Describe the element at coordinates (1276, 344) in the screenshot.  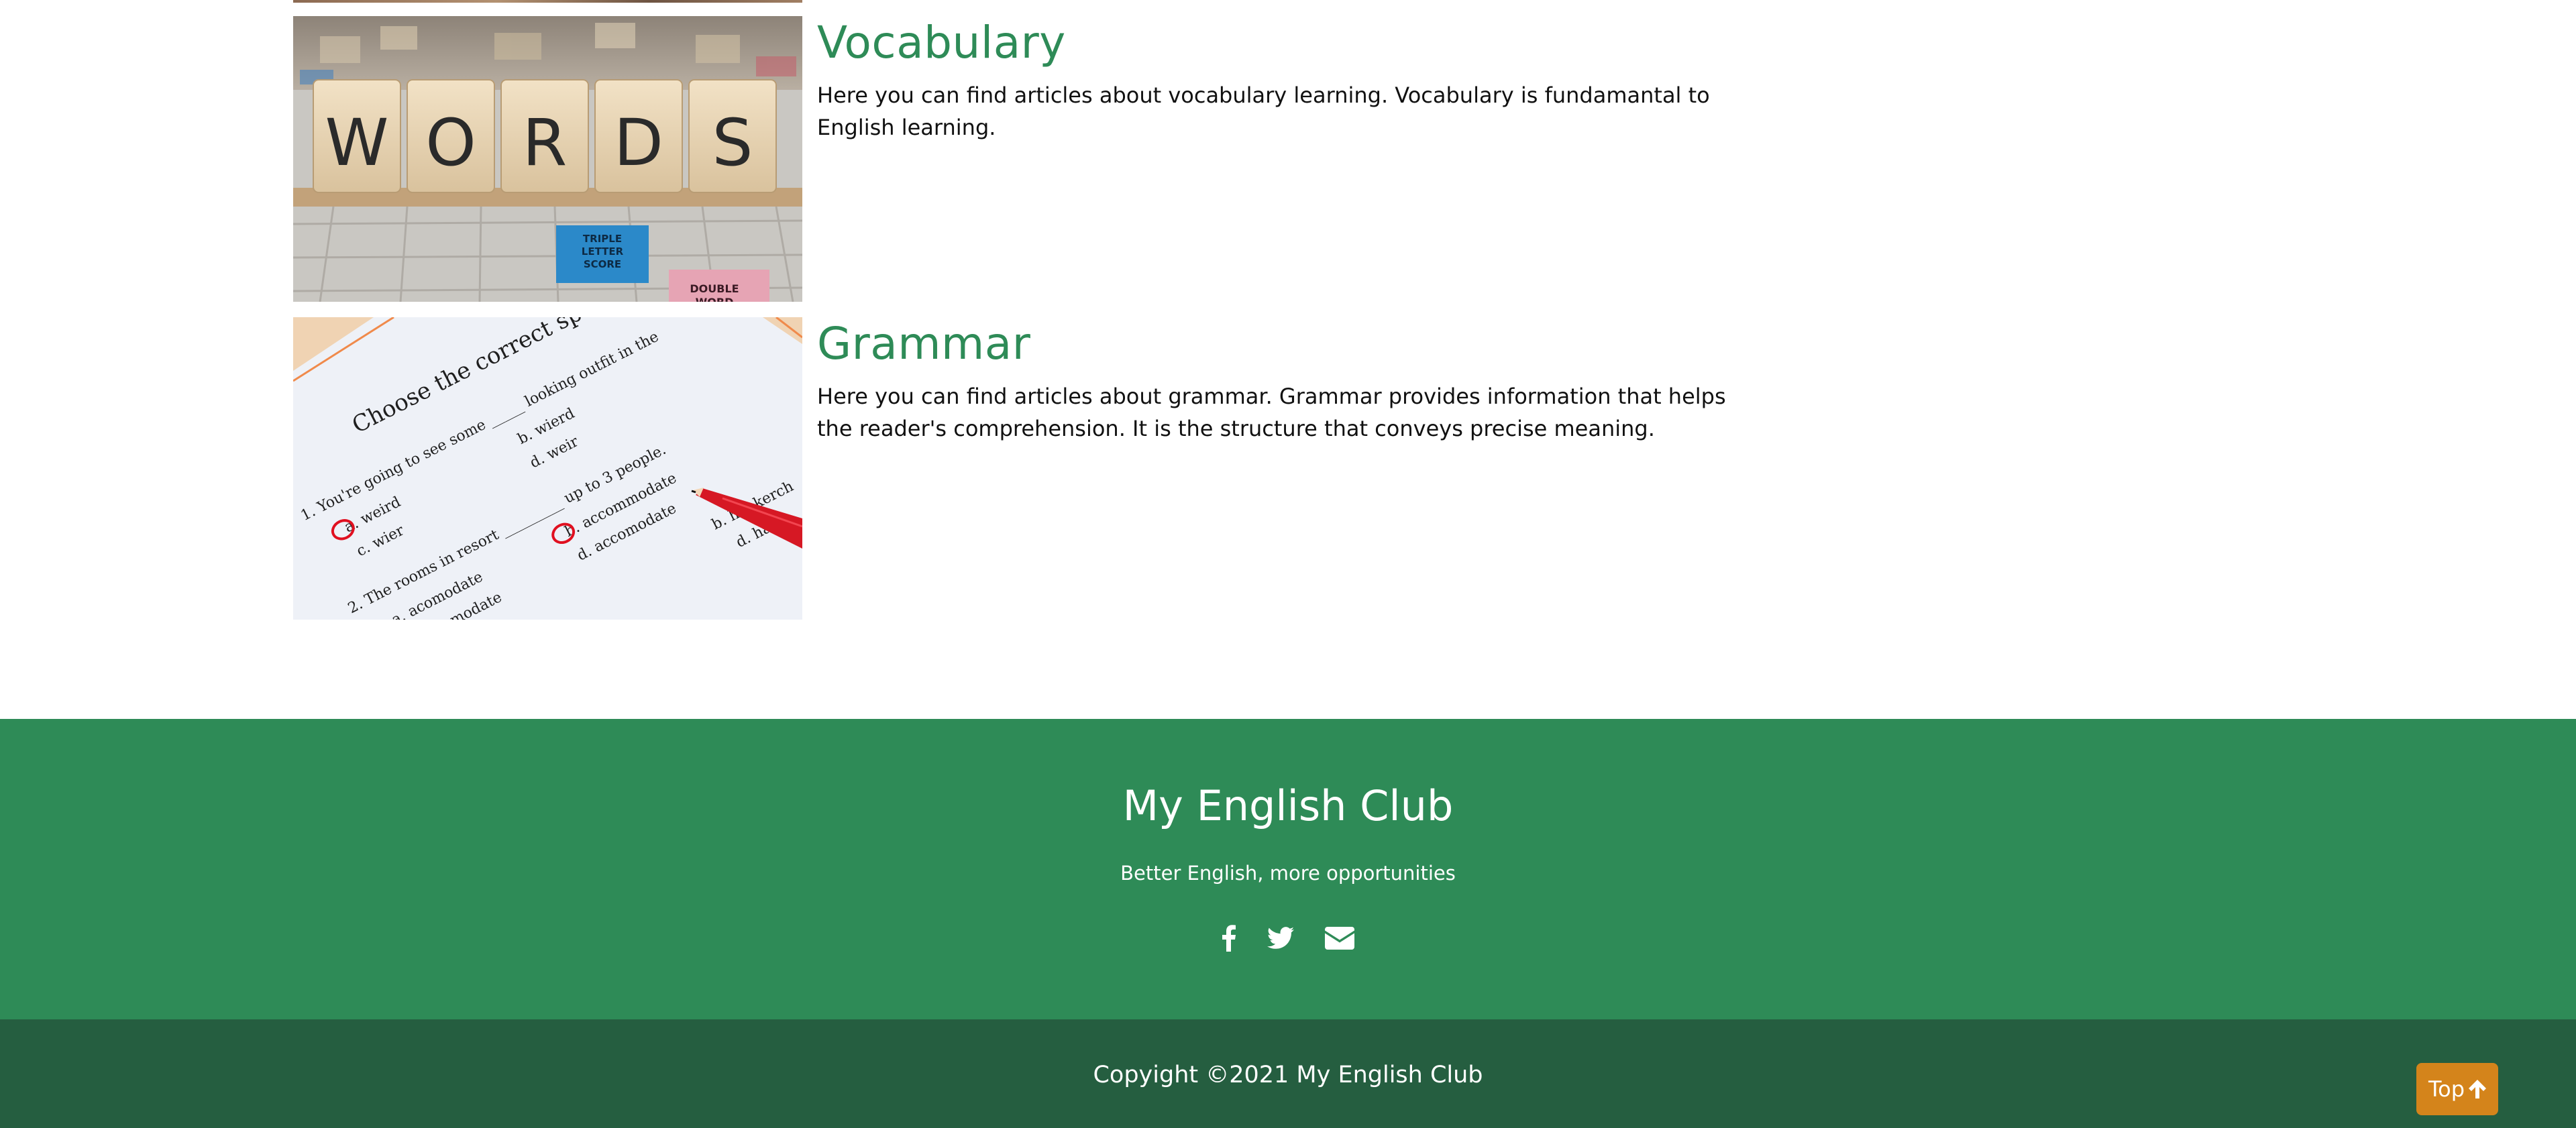
I see `article-title-grammar: Grammar` at that location.